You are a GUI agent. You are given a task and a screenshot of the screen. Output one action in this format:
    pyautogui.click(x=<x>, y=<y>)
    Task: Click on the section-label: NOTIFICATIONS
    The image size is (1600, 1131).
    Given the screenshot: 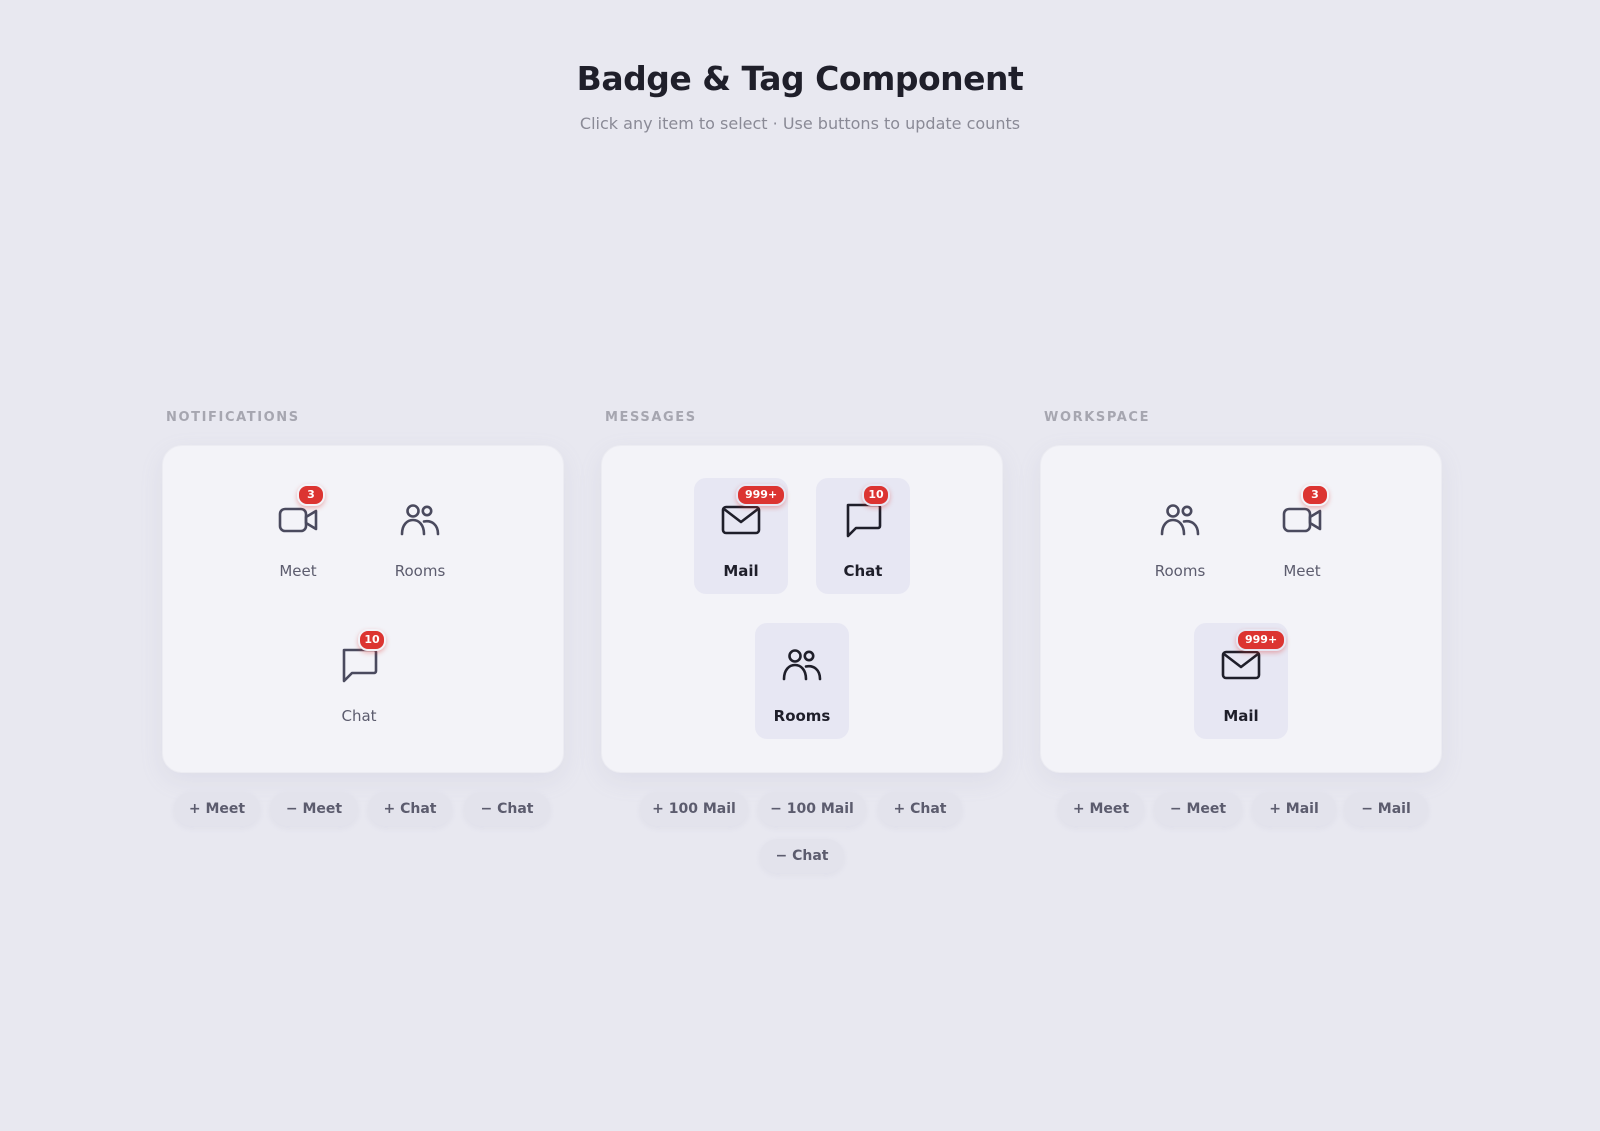 What is the action you would take?
    pyautogui.click(x=233, y=417)
    